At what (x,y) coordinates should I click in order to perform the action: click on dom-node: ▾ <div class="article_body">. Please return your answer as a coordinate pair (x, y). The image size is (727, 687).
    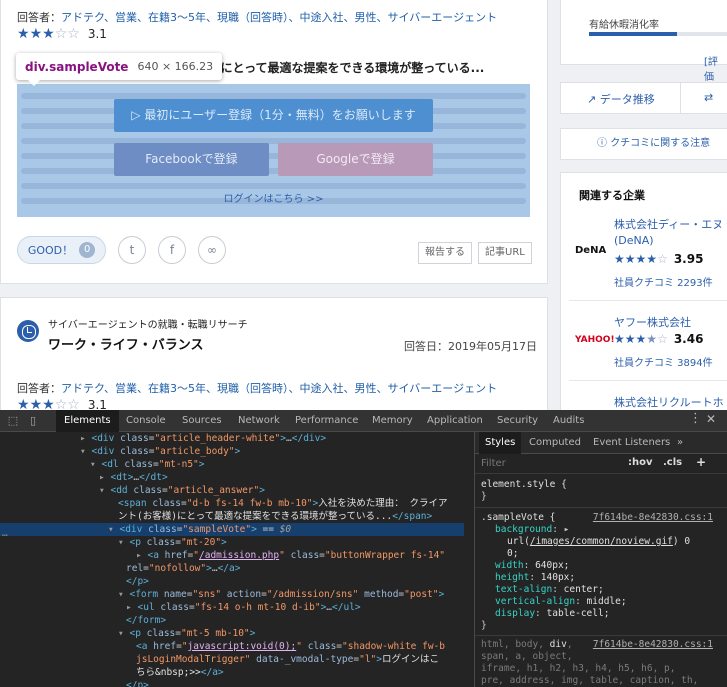
    Looking at the image, I should click on (160, 451).